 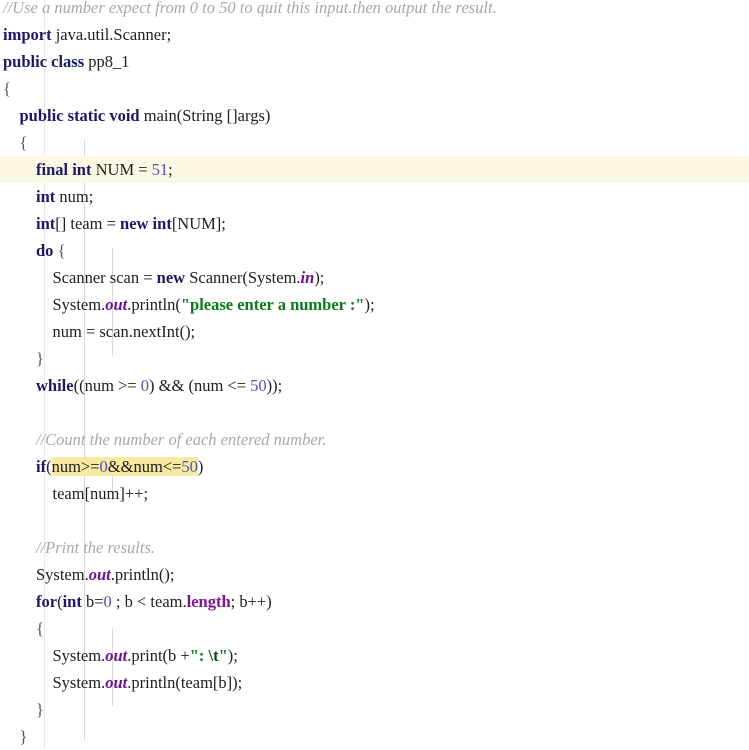 What do you see at coordinates (146, 223) in the screenshot?
I see `code-token: new int` at bounding box center [146, 223].